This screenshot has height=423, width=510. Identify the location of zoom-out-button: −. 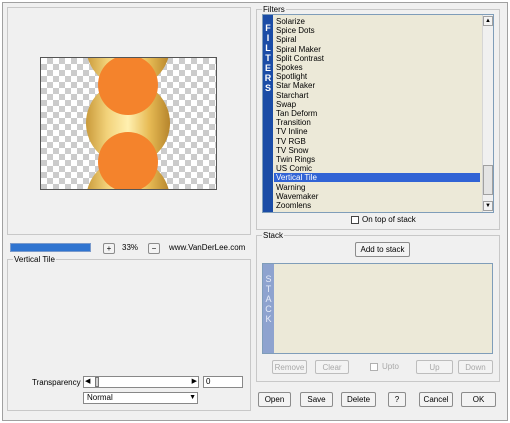
(154, 248).